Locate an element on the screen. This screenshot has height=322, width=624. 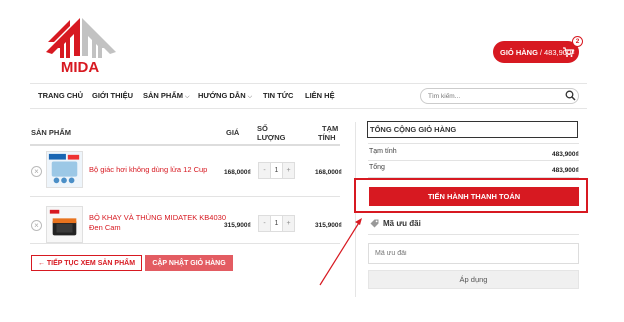
update-cart-button: CẬP NHẬT GIỎ HÀNG is located at coordinates (189, 263).